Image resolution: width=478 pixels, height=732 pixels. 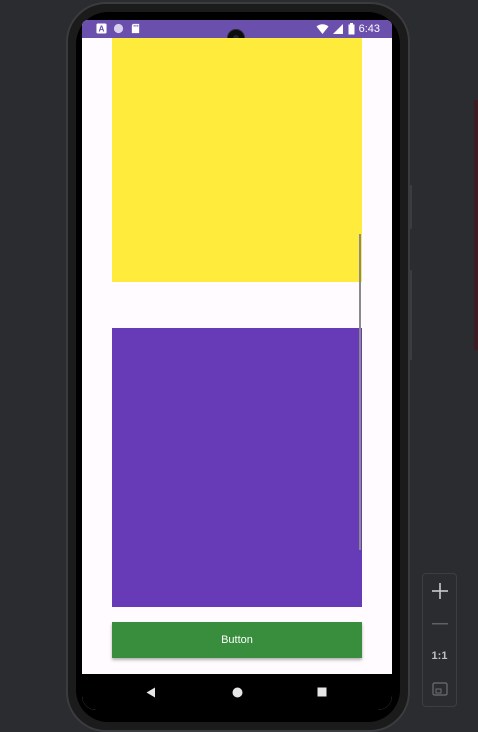 I want to click on back-button, so click(x=151, y=692).